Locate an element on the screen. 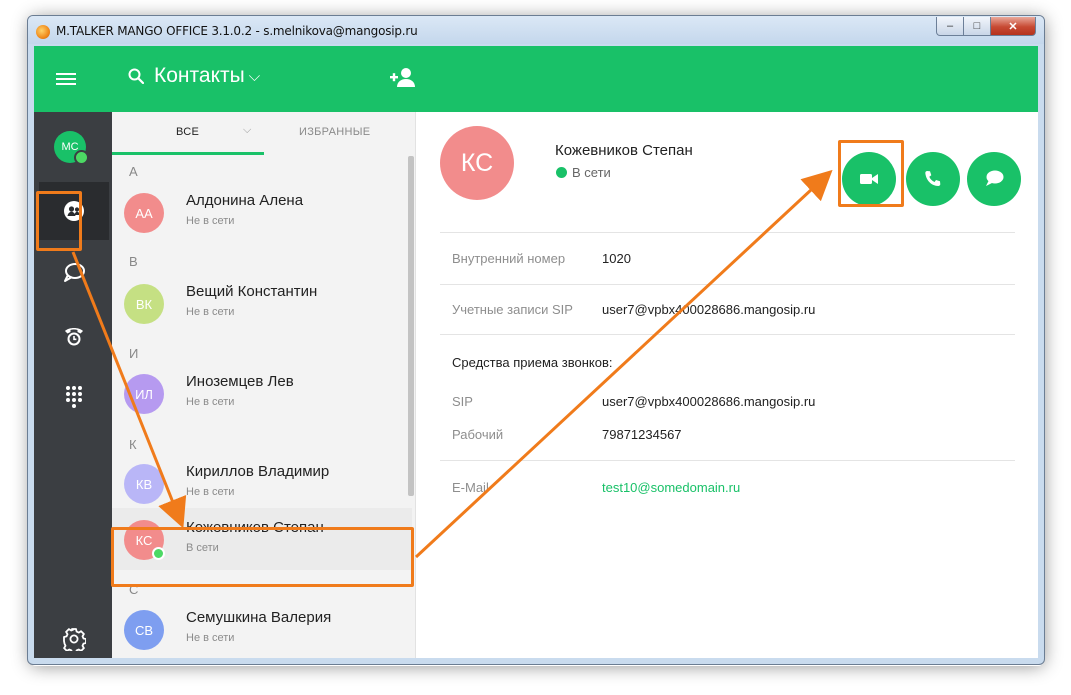 This screenshot has height=695, width=1071. group-letter: А is located at coordinates (133, 171).